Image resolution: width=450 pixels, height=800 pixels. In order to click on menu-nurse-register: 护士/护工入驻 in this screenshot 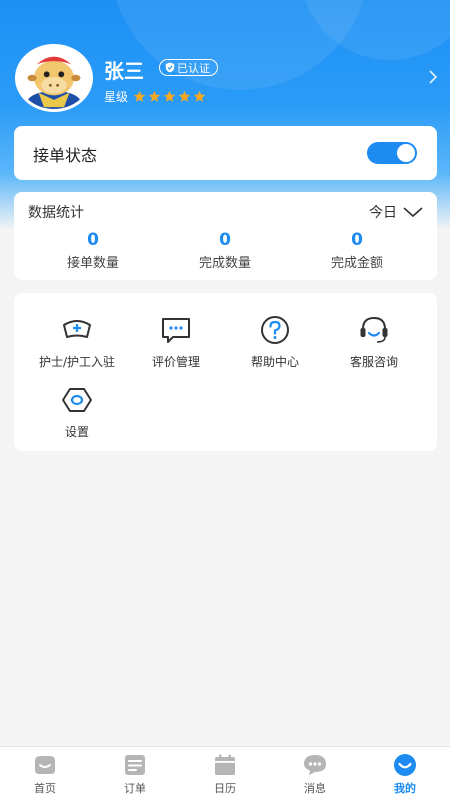, I will do `click(77, 341)`.